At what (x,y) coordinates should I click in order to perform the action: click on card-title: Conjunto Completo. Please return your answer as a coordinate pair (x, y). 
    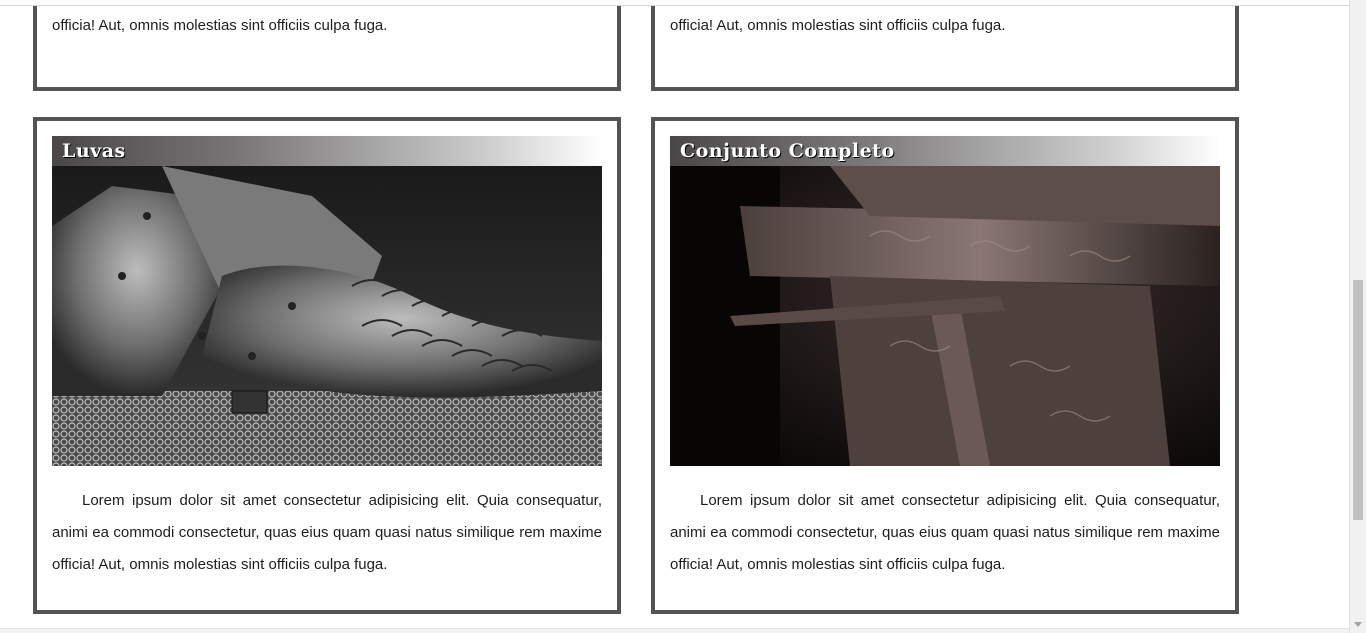
    Looking at the image, I should click on (787, 151).